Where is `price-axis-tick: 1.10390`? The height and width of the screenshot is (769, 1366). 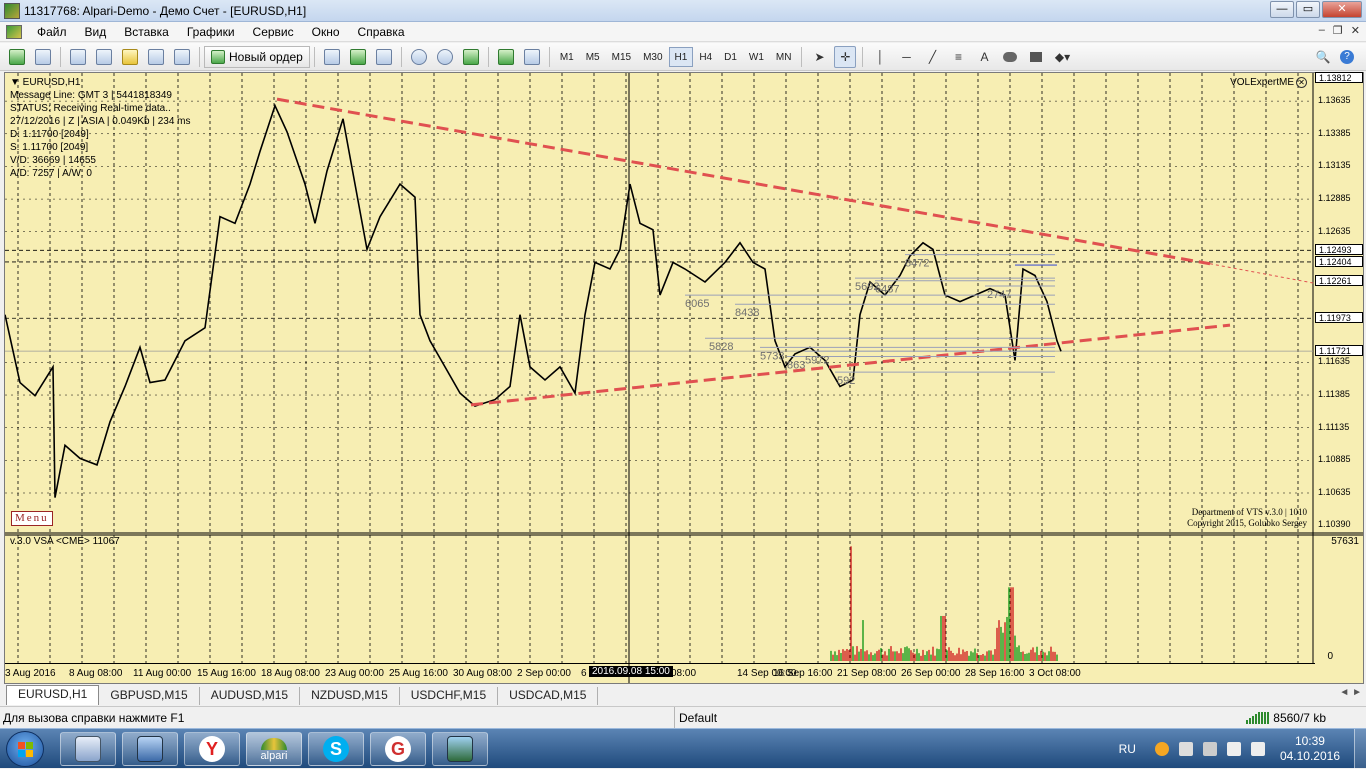 price-axis-tick: 1.10390 is located at coordinates (1334, 524).